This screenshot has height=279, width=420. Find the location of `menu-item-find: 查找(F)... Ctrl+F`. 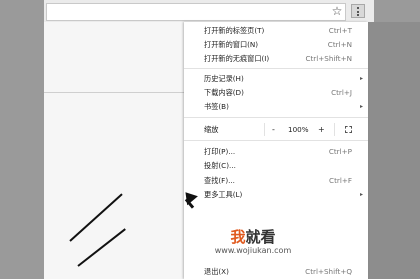

menu-item-find: 查找(F)... Ctrl+F is located at coordinates (276, 180).